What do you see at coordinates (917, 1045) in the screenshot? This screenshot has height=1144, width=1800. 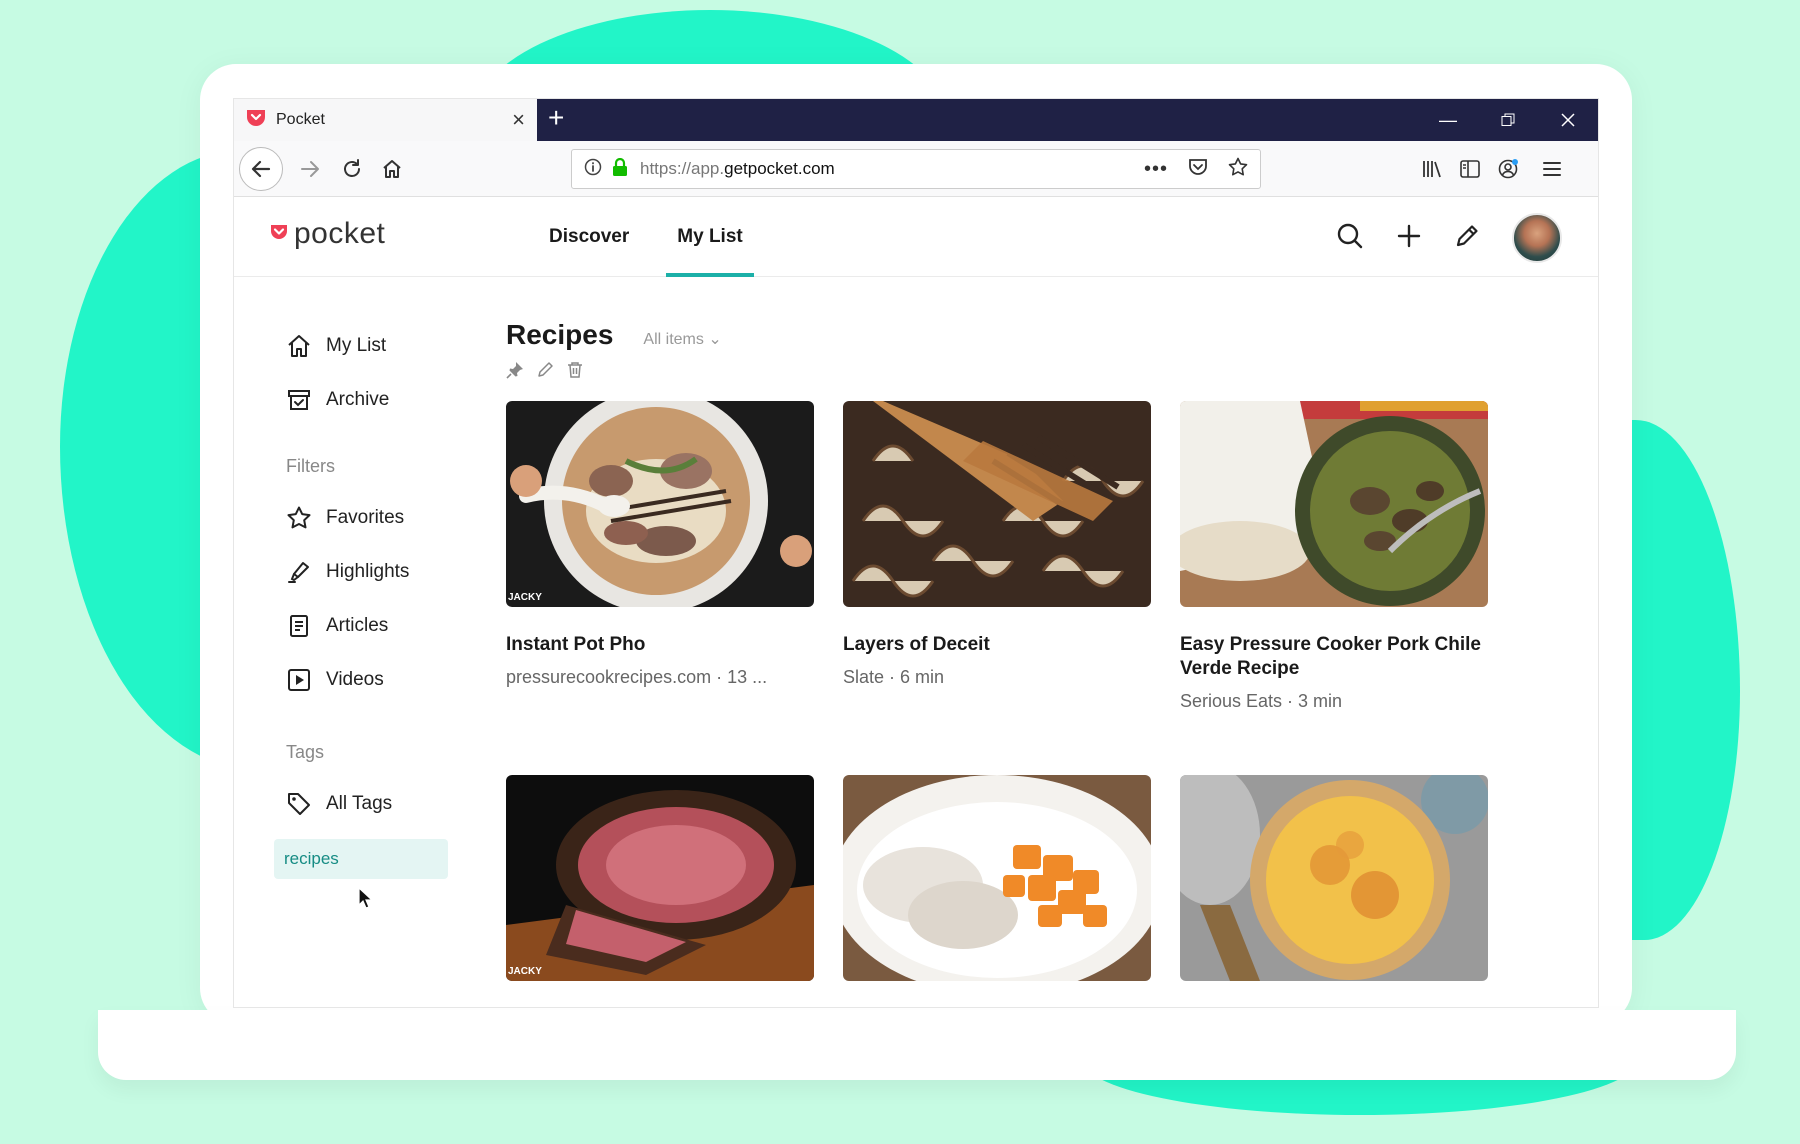 I see `laptop-base` at bounding box center [917, 1045].